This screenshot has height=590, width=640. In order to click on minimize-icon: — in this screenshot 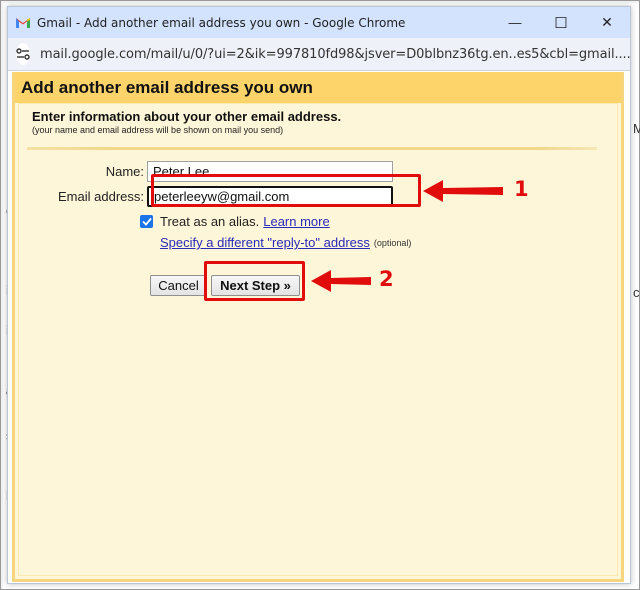, I will do `click(515, 22)`.